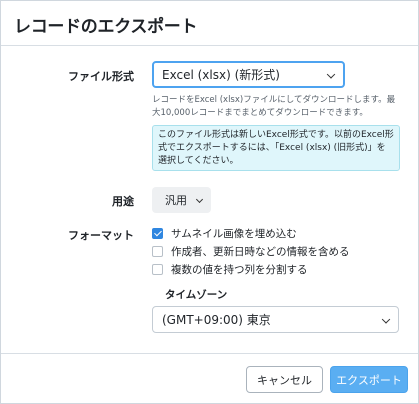 This screenshot has width=419, height=404. What do you see at coordinates (123, 201) in the screenshot?
I see `purpose-label: 用途` at bounding box center [123, 201].